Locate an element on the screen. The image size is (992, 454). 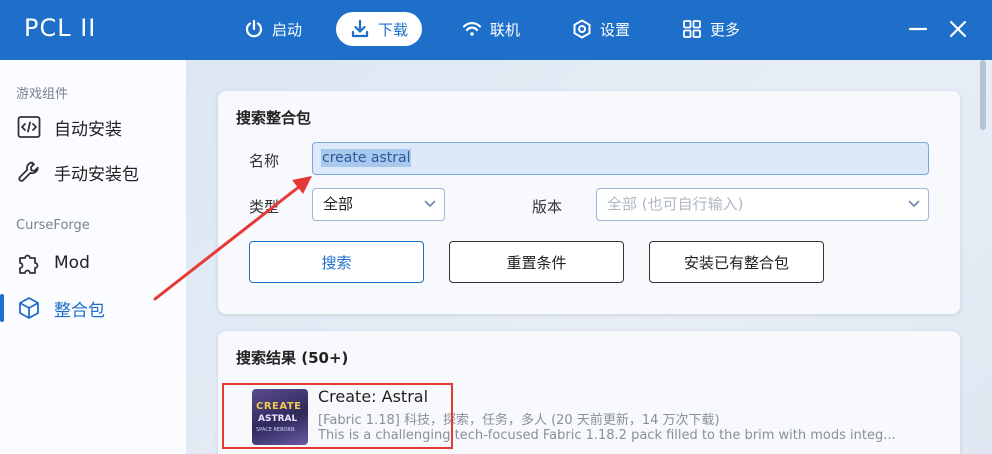
search-button: 搜索 is located at coordinates (336, 262).